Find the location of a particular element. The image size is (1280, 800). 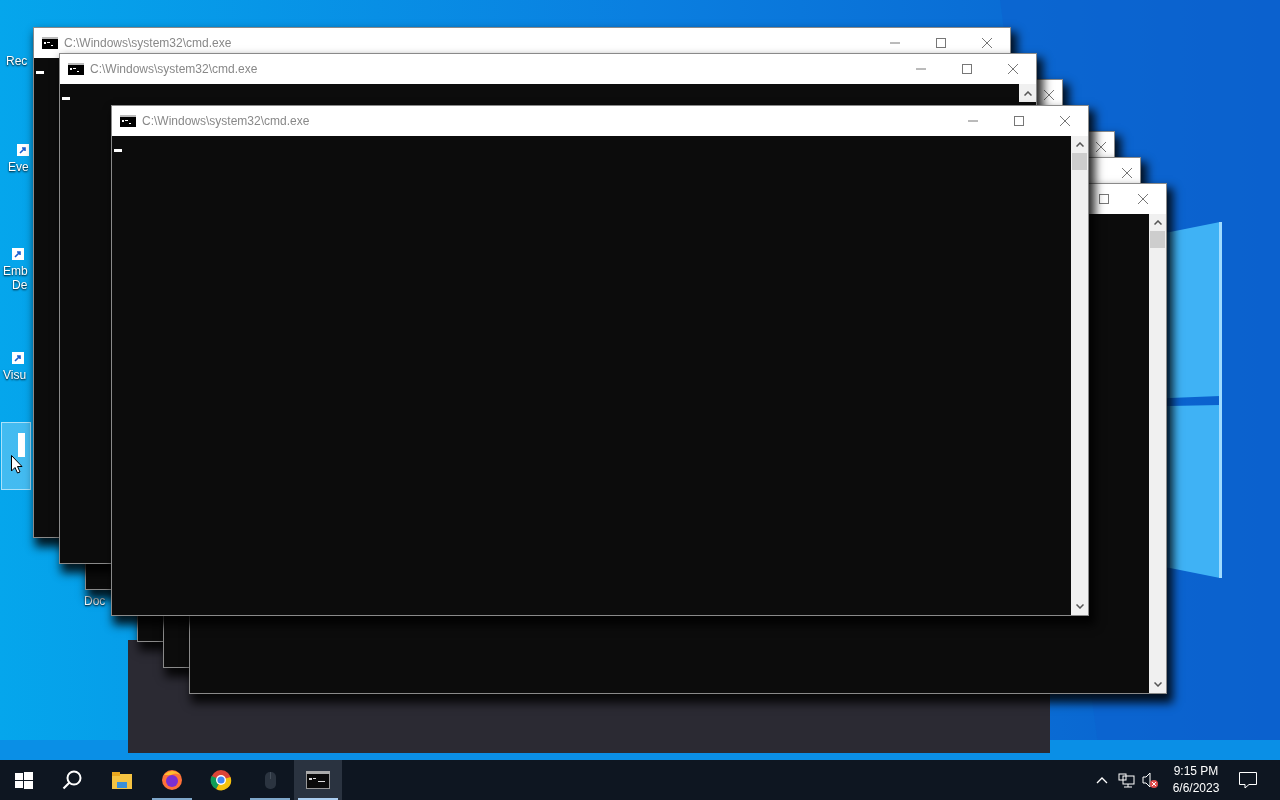

notification-icon is located at coordinates (1248, 780).